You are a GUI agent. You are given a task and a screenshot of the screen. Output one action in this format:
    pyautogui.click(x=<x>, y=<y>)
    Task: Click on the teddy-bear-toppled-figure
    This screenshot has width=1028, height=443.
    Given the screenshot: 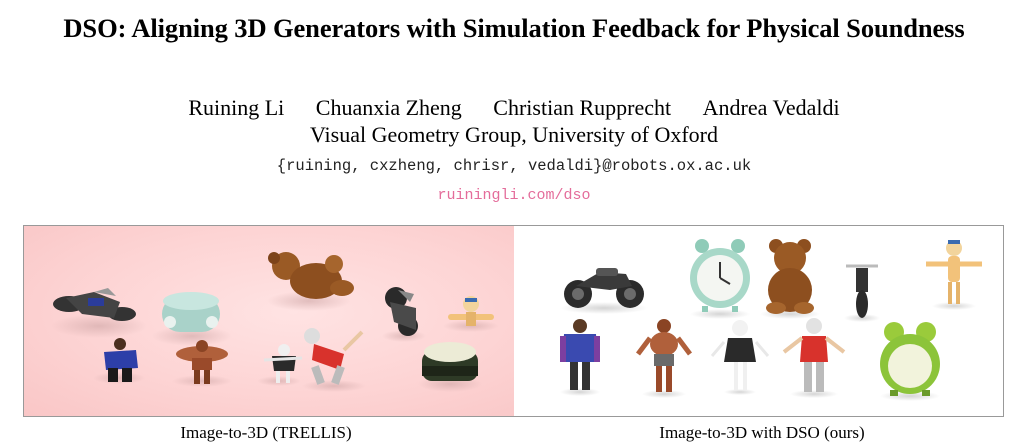 What is the action you would take?
    pyautogui.click(x=310, y=281)
    